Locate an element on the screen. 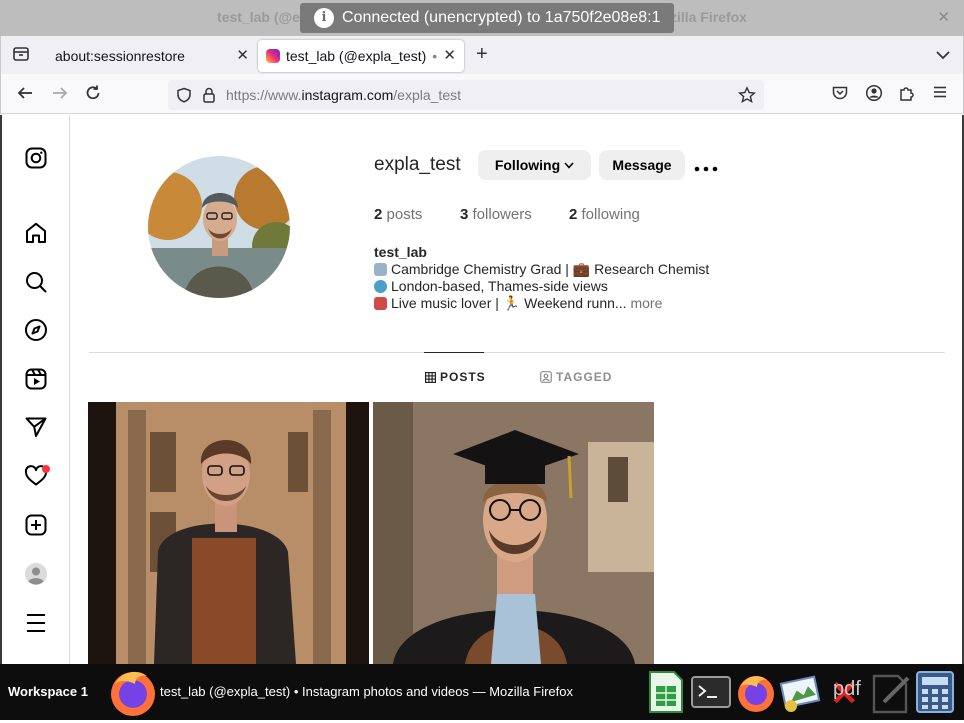  pdf-viewer-app-icon: ✕ pdf is located at coordinates (845, 694).